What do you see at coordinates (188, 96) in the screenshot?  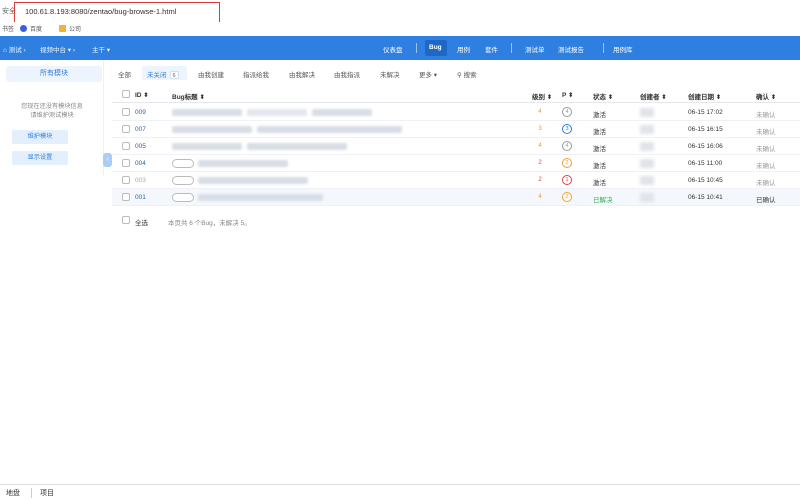 I see `col-title: Bug标题 ⬍` at bounding box center [188, 96].